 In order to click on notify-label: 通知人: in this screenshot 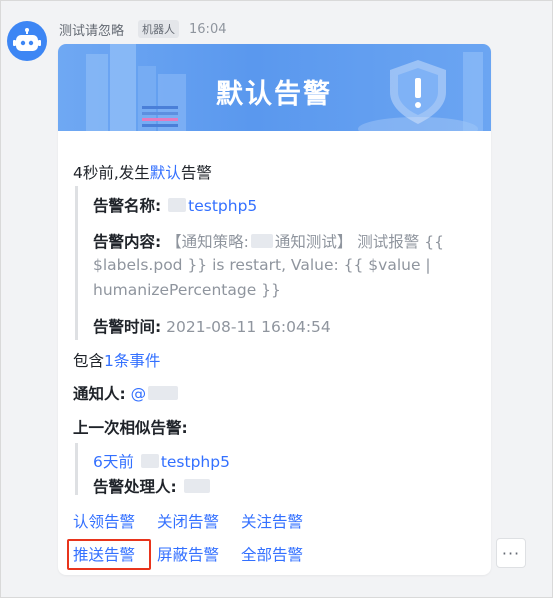, I will do `click(99, 394)`.